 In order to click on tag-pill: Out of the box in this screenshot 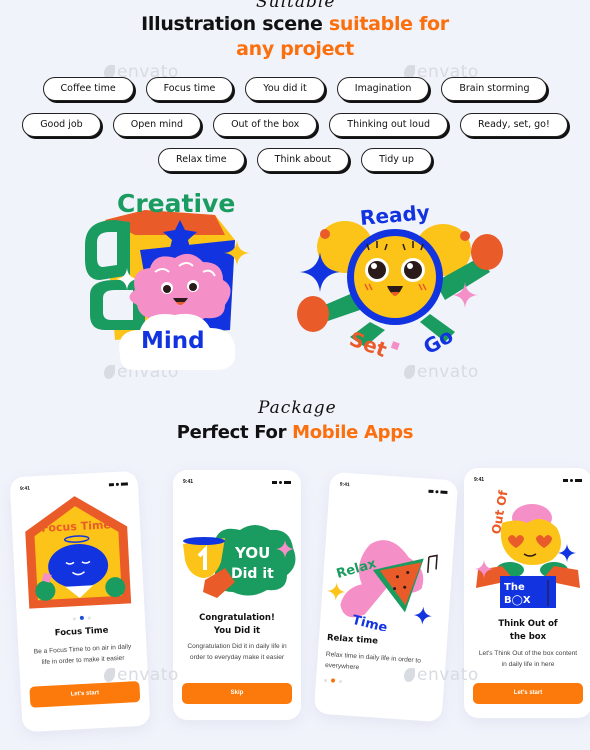, I will do `click(265, 125)`.